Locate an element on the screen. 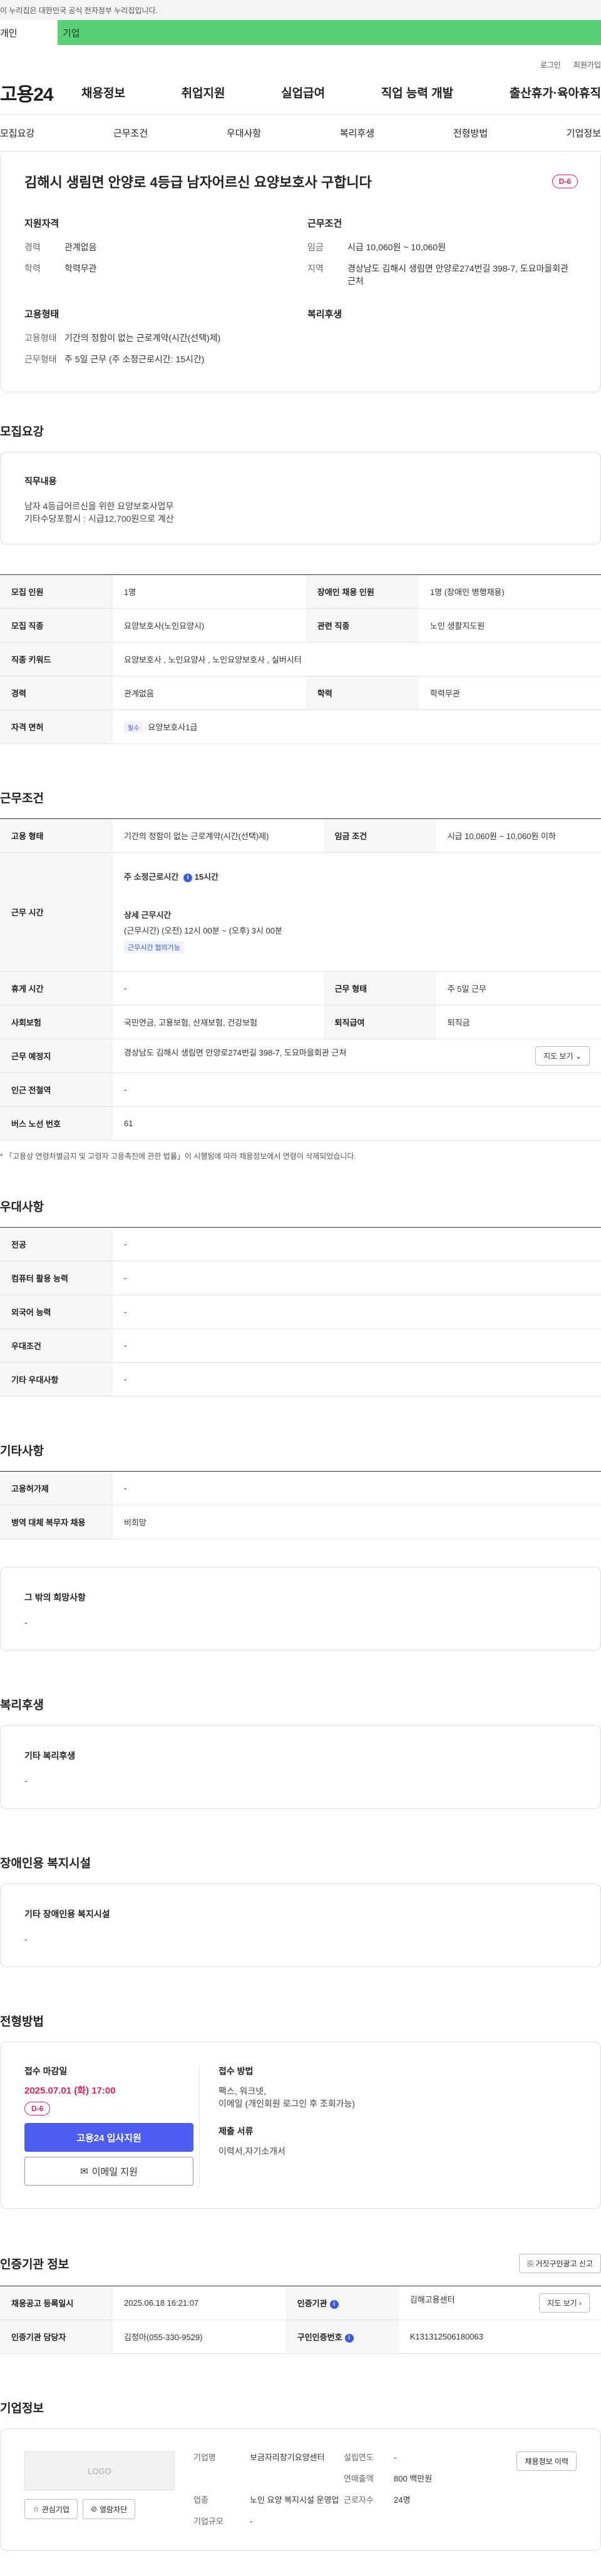 This screenshot has height=2576, width=601. table-row: 병역 대체 복무자 채용 비희망 is located at coordinates (300, 1522).